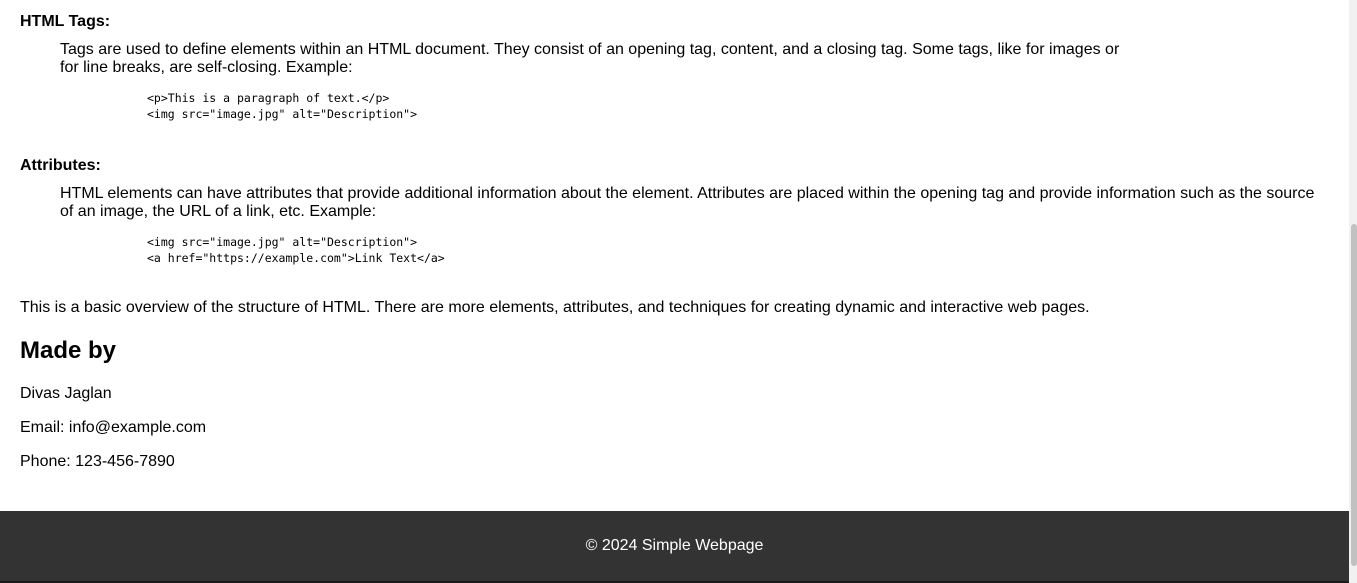 The height and width of the screenshot is (583, 1357). I want to click on code-example-tags-line2: <img src="image.jpg" alt="Description">, so click(282, 114).